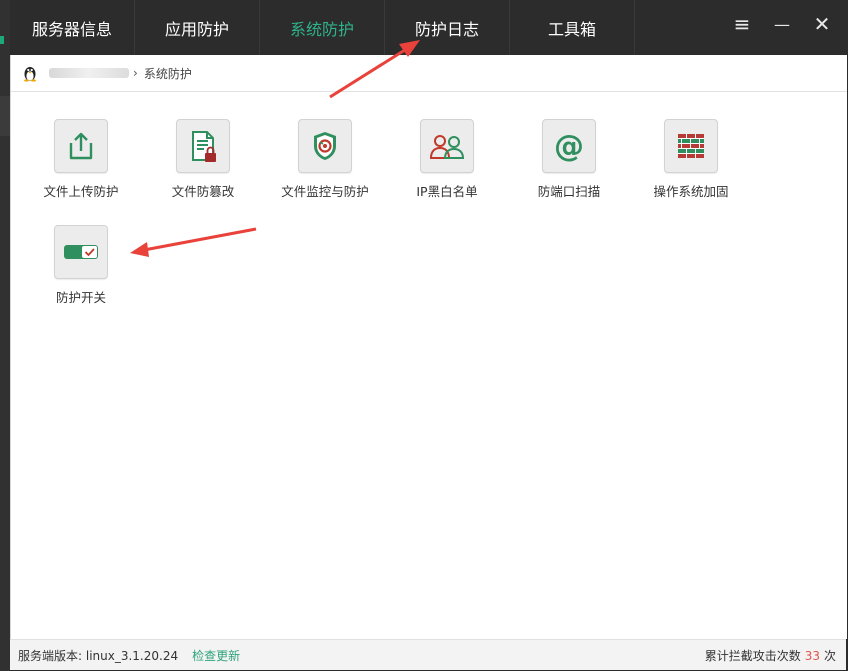 This screenshot has height=671, width=848. What do you see at coordinates (742, 24) in the screenshot?
I see `menu-icon: ≡` at bounding box center [742, 24].